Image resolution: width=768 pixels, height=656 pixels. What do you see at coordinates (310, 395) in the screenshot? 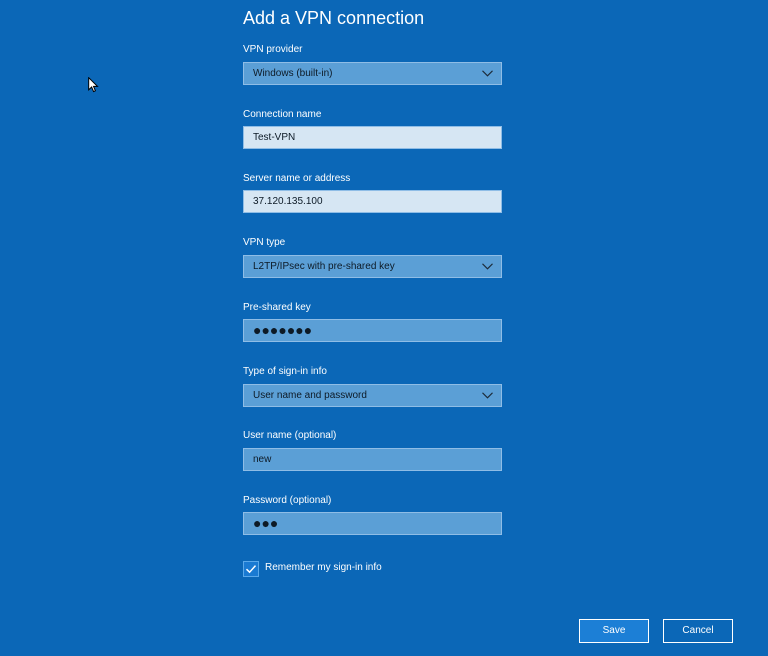
I see `sign-in-type-value: User name and password` at bounding box center [310, 395].